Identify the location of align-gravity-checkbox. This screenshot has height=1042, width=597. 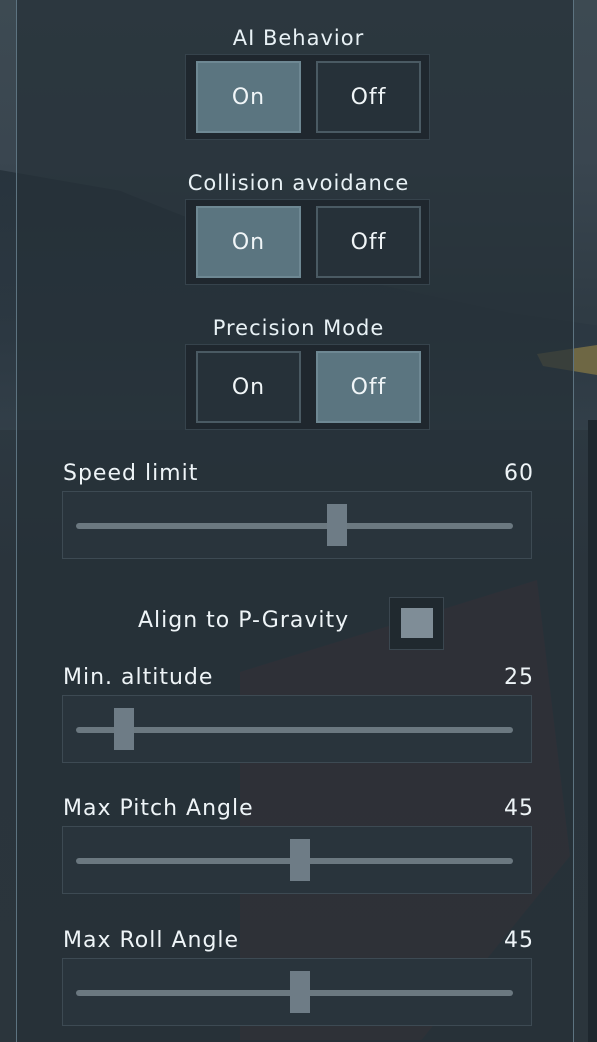
(416, 623).